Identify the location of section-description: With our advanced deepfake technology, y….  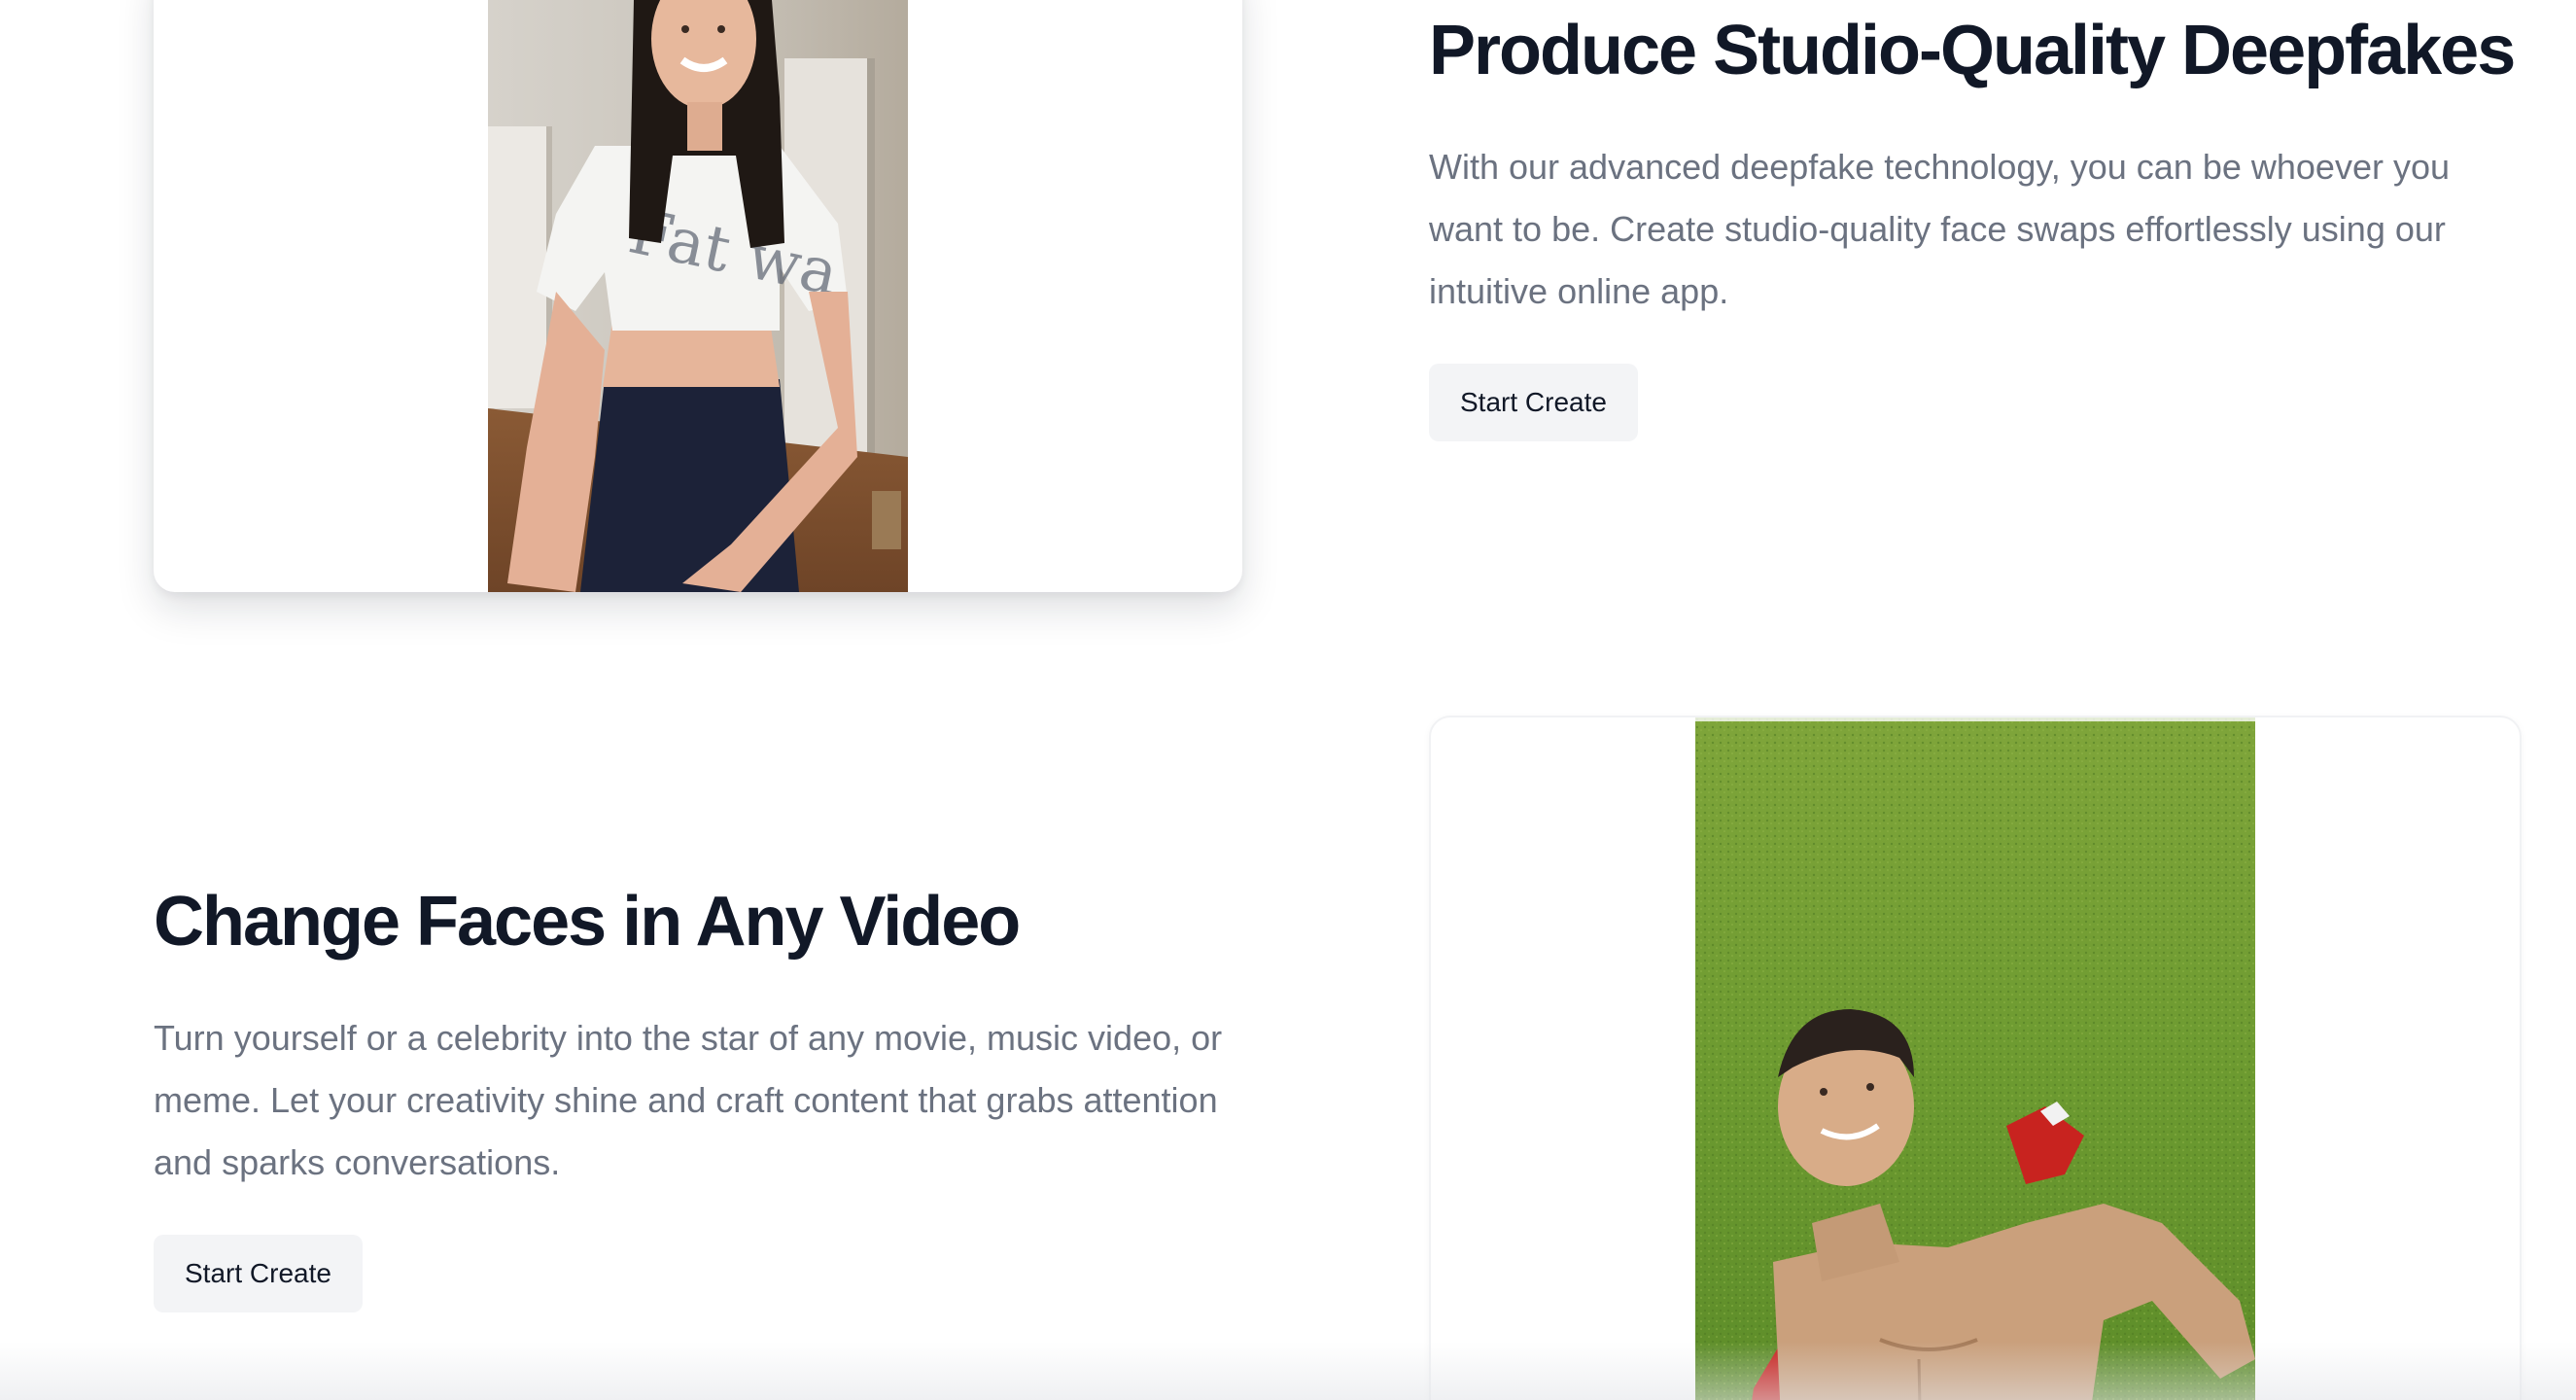
(1940, 229).